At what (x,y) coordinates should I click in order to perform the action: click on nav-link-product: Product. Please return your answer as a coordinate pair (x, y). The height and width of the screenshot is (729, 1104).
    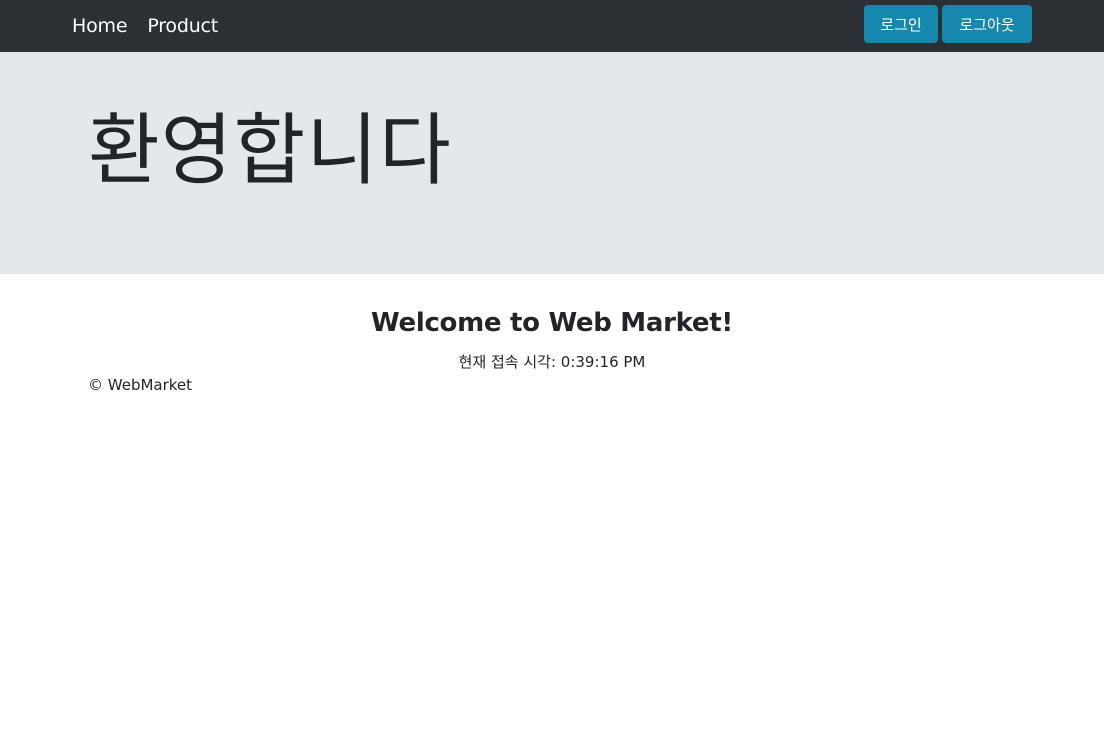
    Looking at the image, I should click on (182, 26).